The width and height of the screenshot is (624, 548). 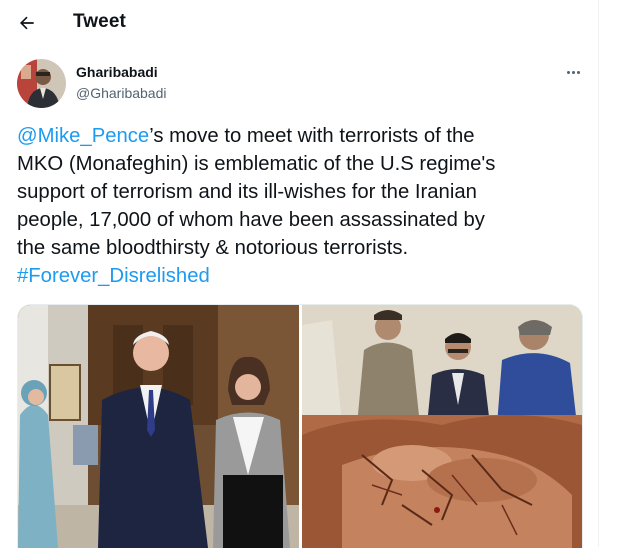 I want to click on tweet-line: #Forever_Disrelished, so click(x=302, y=276).